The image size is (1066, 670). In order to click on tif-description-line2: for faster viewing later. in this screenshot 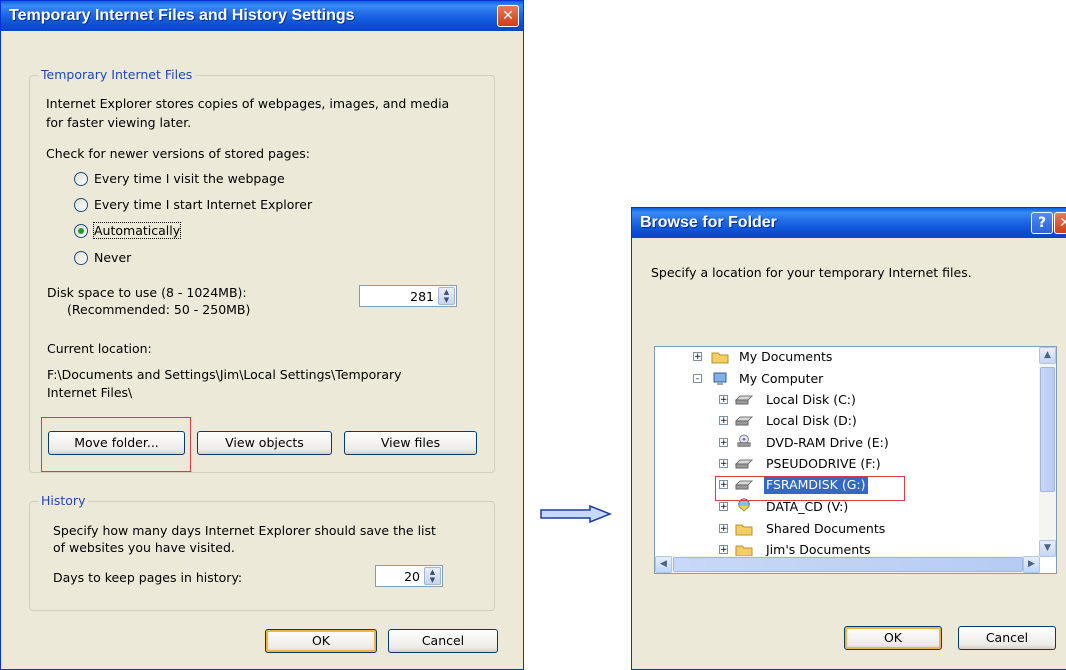, I will do `click(119, 122)`.